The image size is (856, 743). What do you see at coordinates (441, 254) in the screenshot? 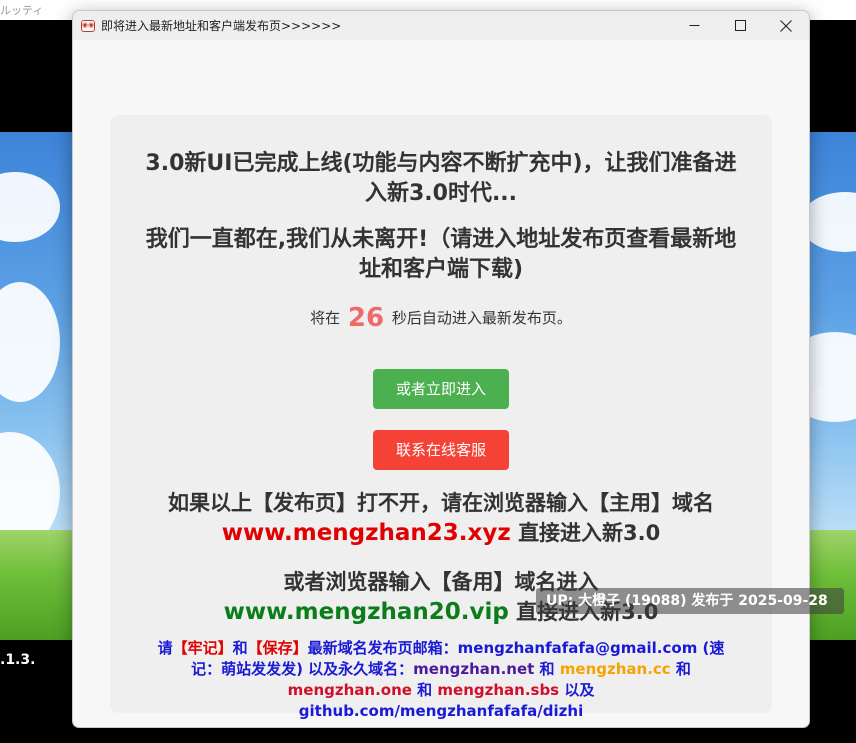
I see `headline-still-here: 我们一直都在,我们从未离开!（请进入地址发布页查看最新地址和客户端下载)` at bounding box center [441, 254].